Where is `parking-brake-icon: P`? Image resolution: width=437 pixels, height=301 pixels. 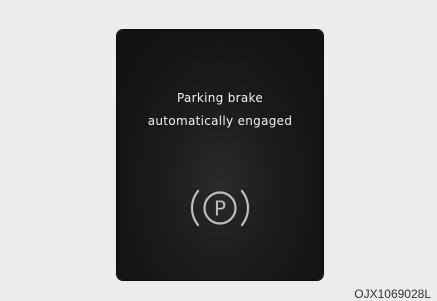 parking-brake-icon: P is located at coordinates (220, 208).